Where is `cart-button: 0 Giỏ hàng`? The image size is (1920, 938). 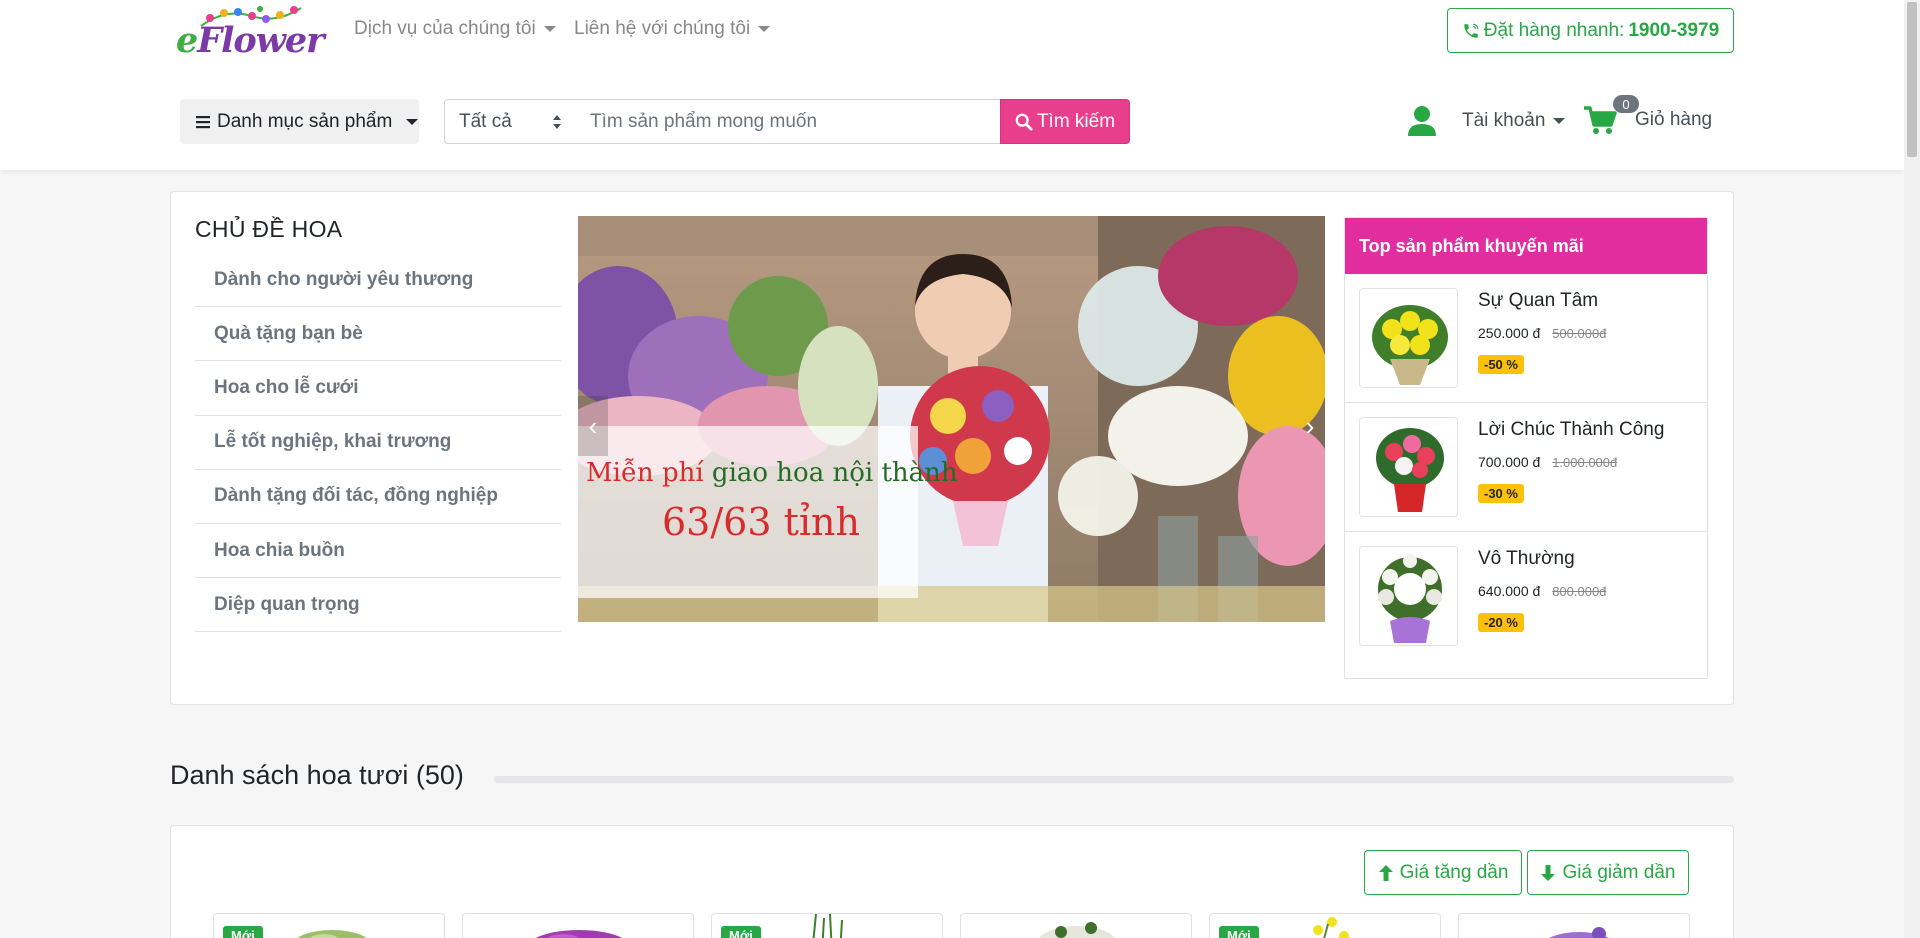 cart-button: 0 Giỏ hàng is located at coordinates (1647, 120).